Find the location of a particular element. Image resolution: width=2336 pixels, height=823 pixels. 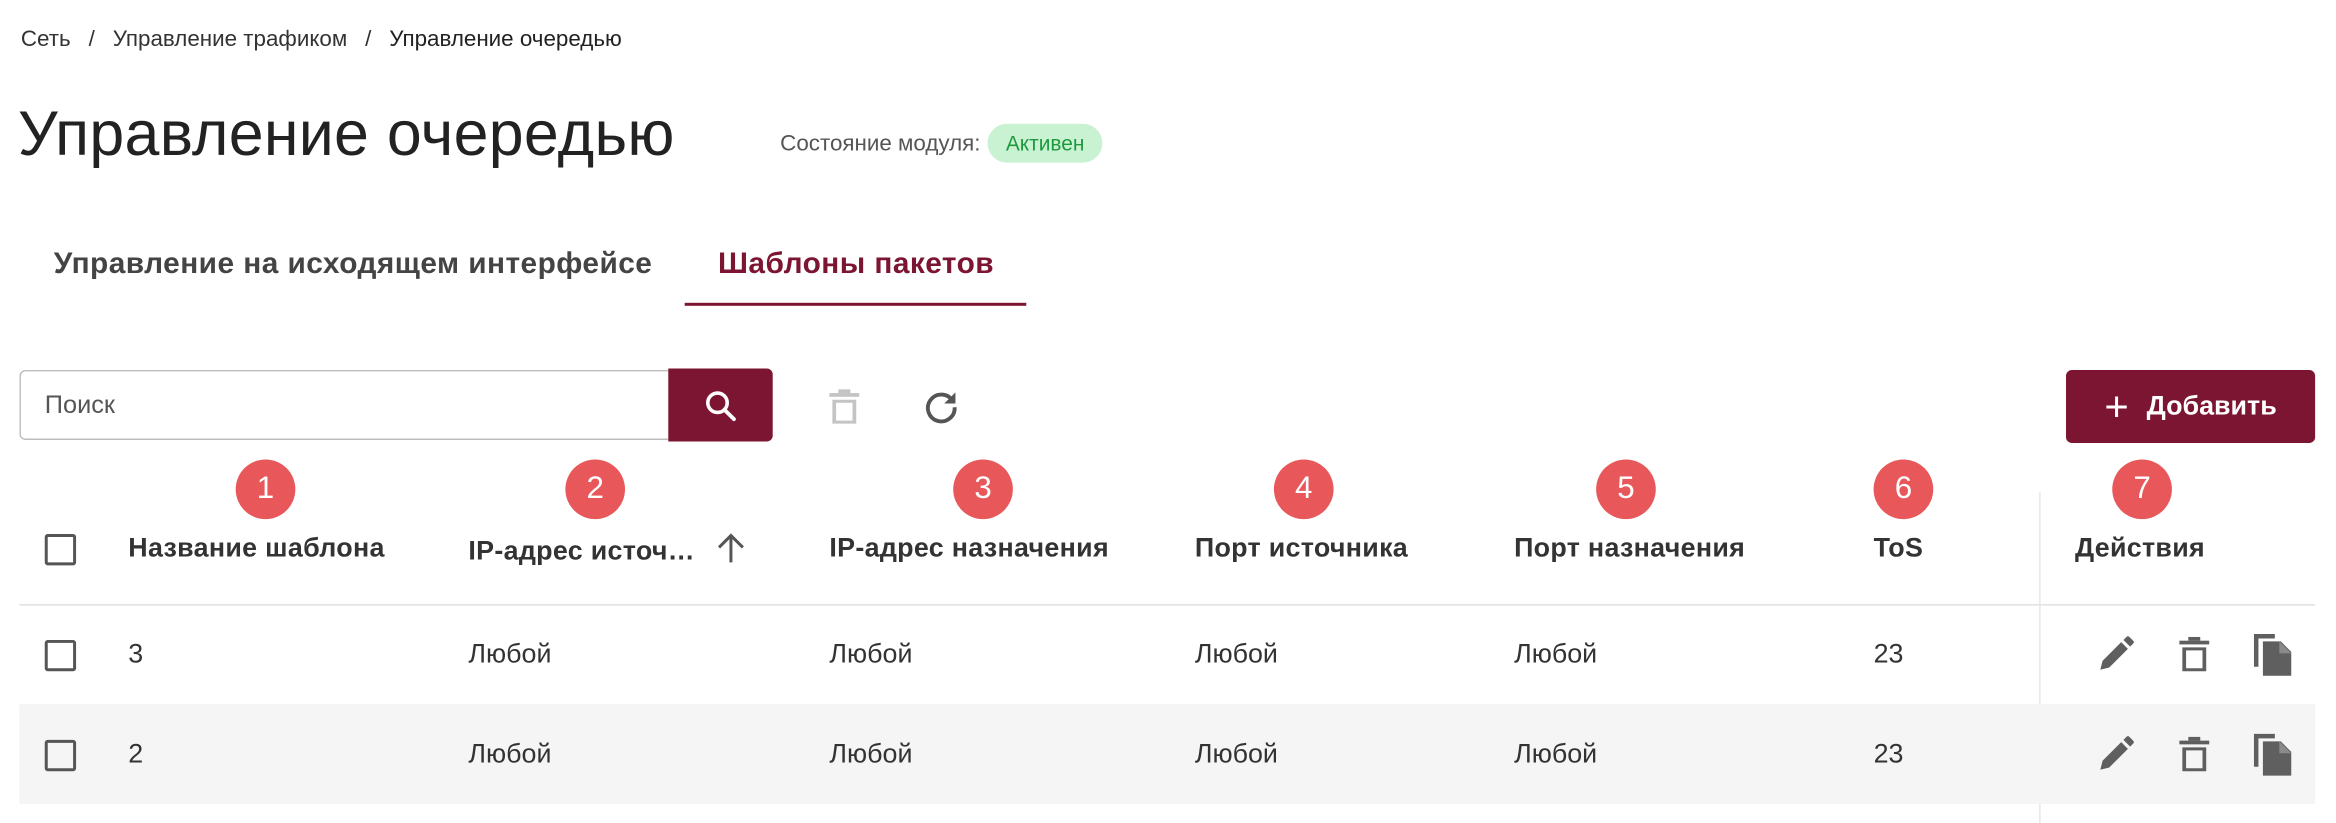

column-destination-port: Порт назначения is located at coordinates (1629, 548).